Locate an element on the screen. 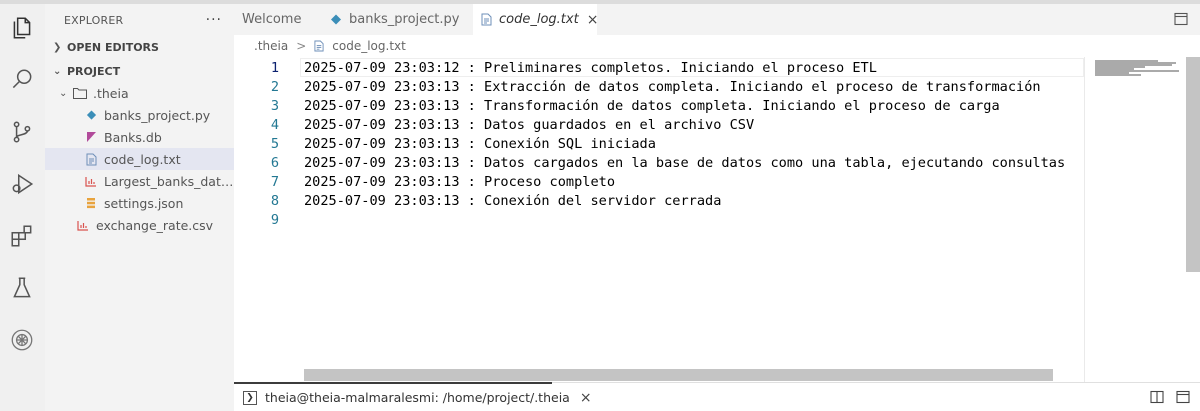 The height and width of the screenshot is (411, 1200). tree-item-label: exchange_rate.csv is located at coordinates (155, 225).